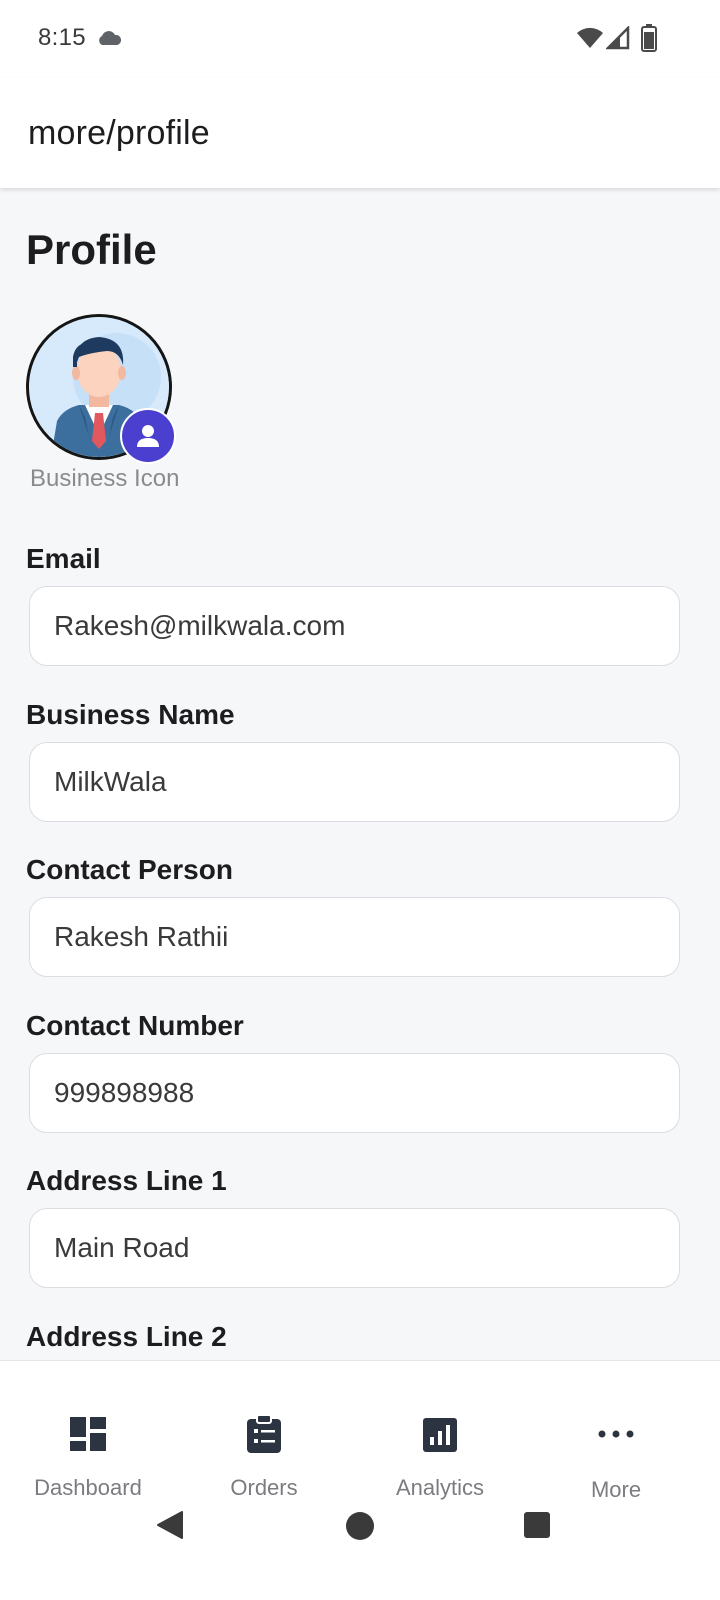 The height and width of the screenshot is (1600, 720). What do you see at coordinates (354, 626) in the screenshot?
I see `email-field` at bounding box center [354, 626].